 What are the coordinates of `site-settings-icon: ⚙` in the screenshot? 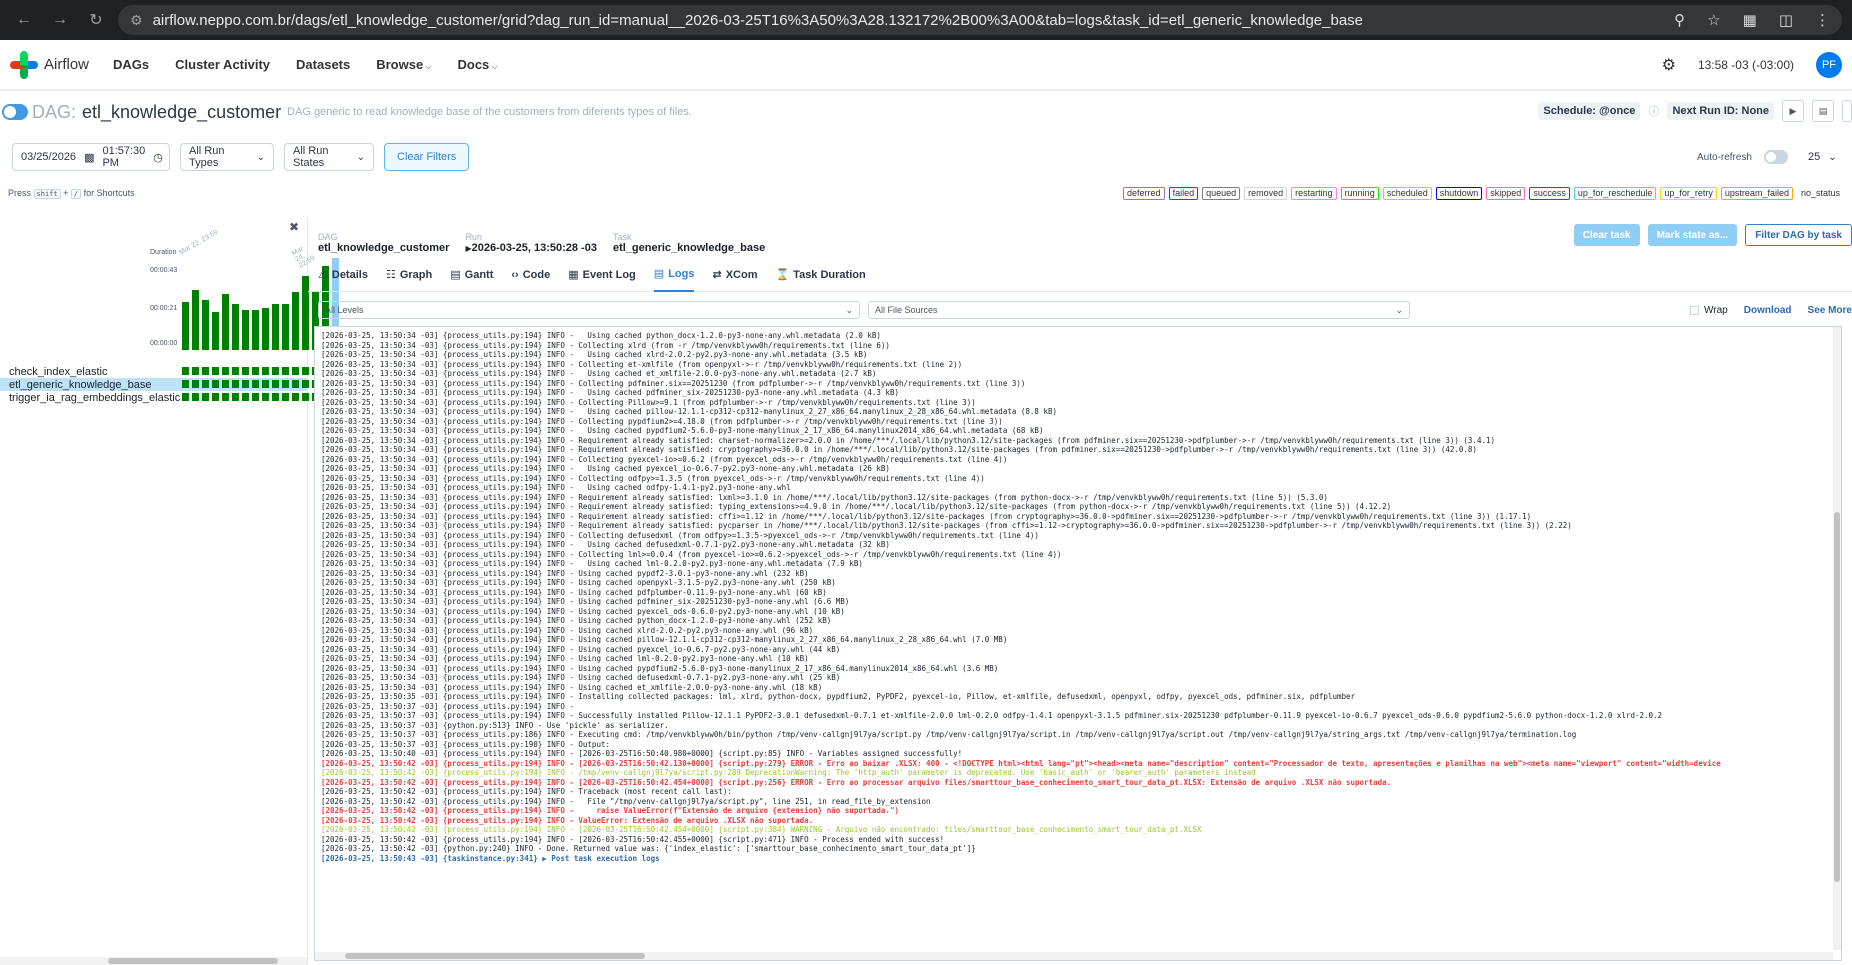 It's located at (136, 20).